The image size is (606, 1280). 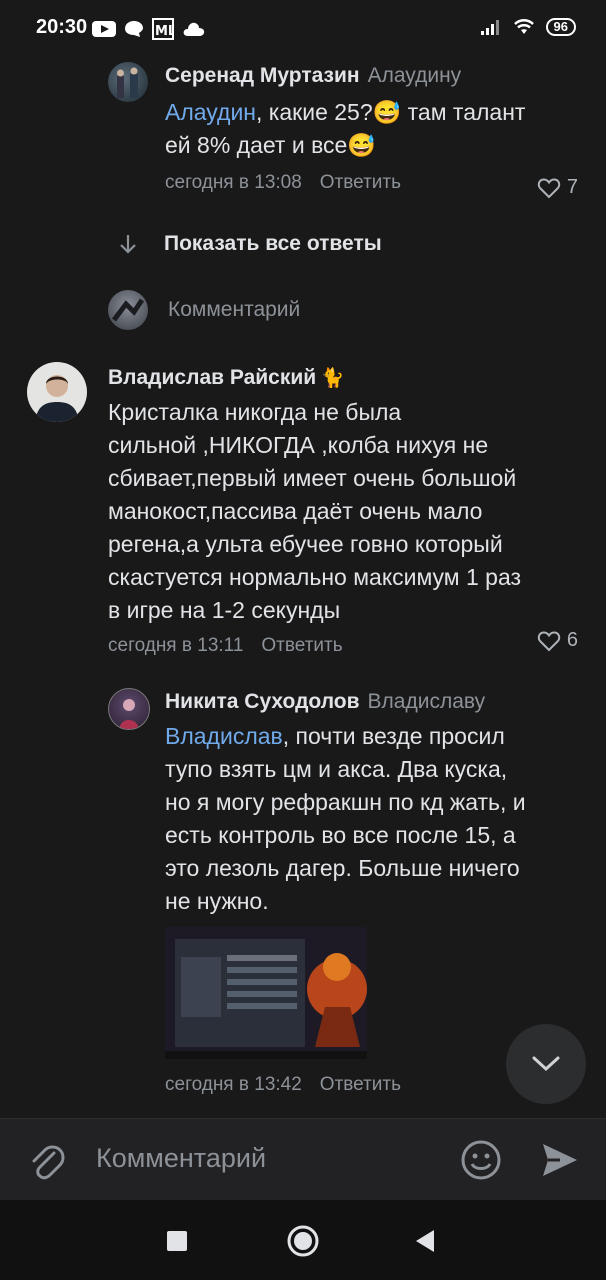 I want to click on status-bar: 20:30 ML 96, so click(x=303, y=29).